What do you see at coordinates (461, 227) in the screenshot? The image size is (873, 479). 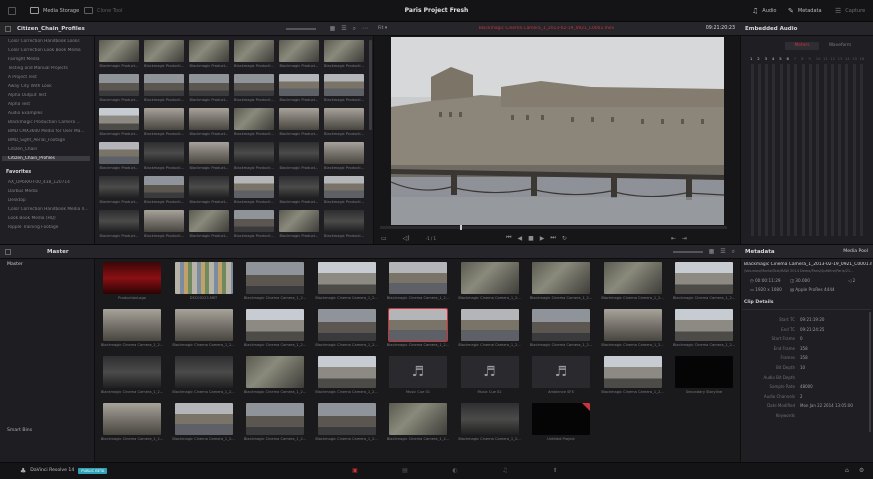 I see `playhead` at bounding box center [461, 227].